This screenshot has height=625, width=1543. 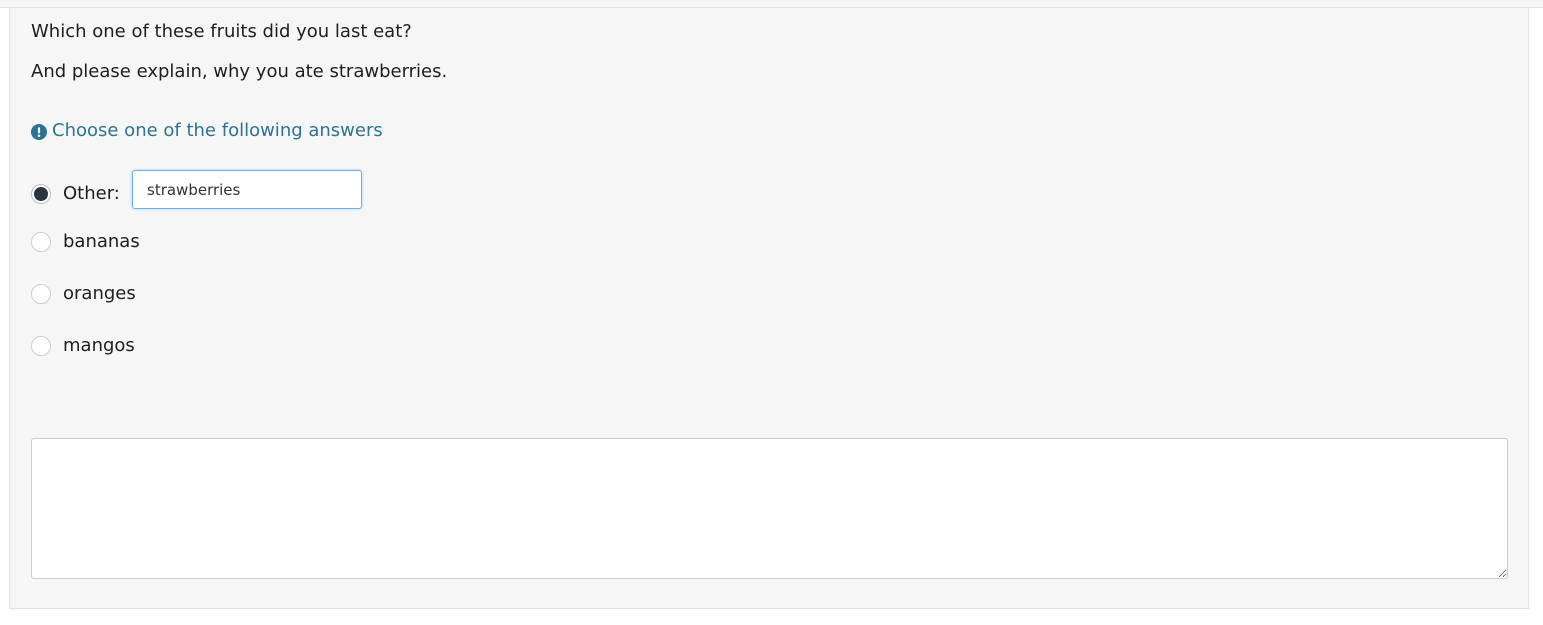 I want to click on answer-hint-text: Choose one of the following answers, so click(x=217, y=130).